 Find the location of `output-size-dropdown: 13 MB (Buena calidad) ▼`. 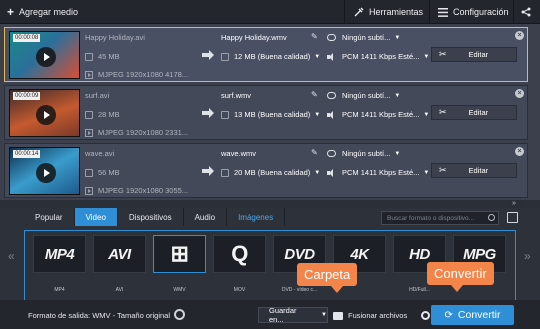

output-size-dropdown: 13 MB (Buena calidad) ▼ is located at coordinates (270, 114).